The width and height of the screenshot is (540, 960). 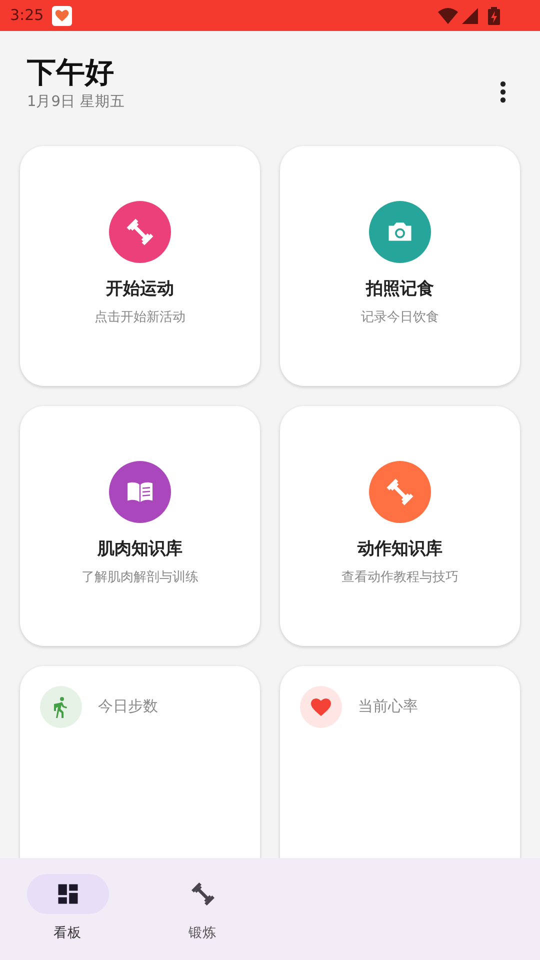 What do you see at coordinates (400, 318) in the screenshot?
I see `card-subtitle: 记录今日饮食` at bounding box center [400, 318].